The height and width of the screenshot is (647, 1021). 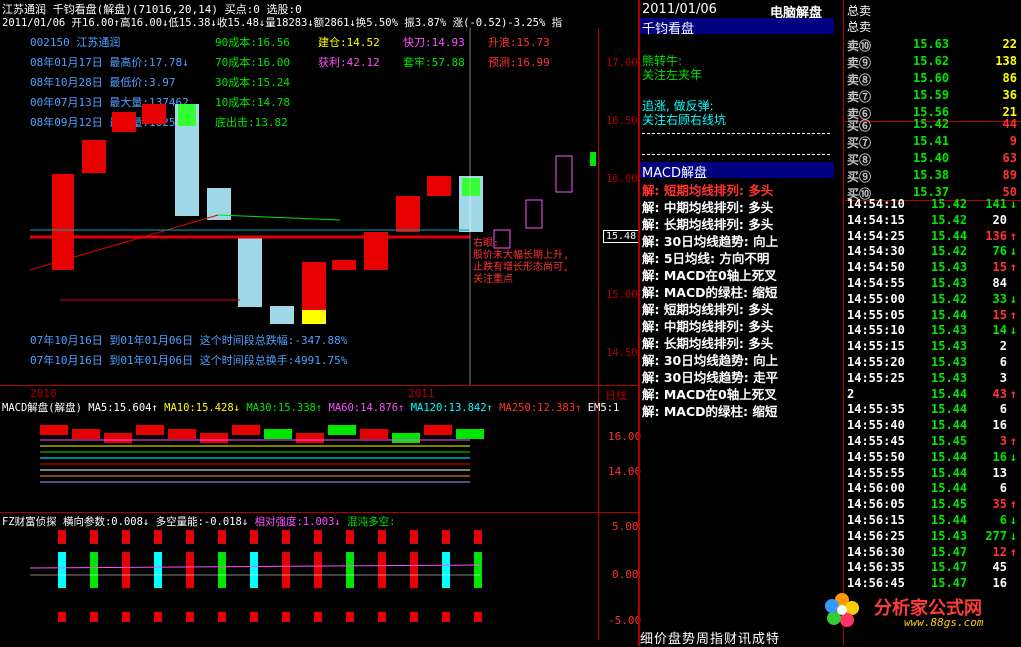 I want to click on buy-price: 15.42, so click(x=931, y=124).